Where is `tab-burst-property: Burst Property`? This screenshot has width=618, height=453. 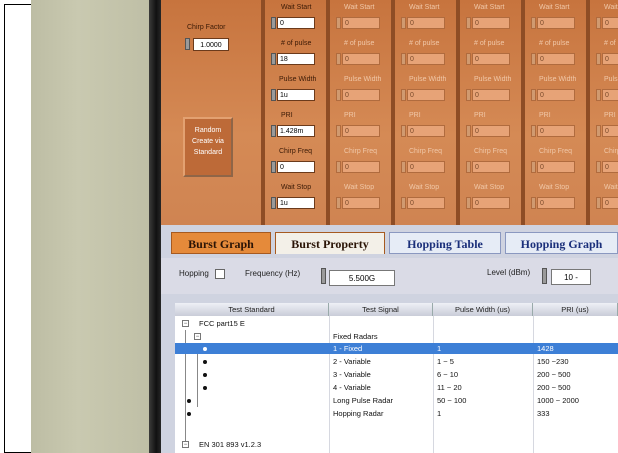
tab-burst-property: Burst Property is located at coordinates (330, 243).